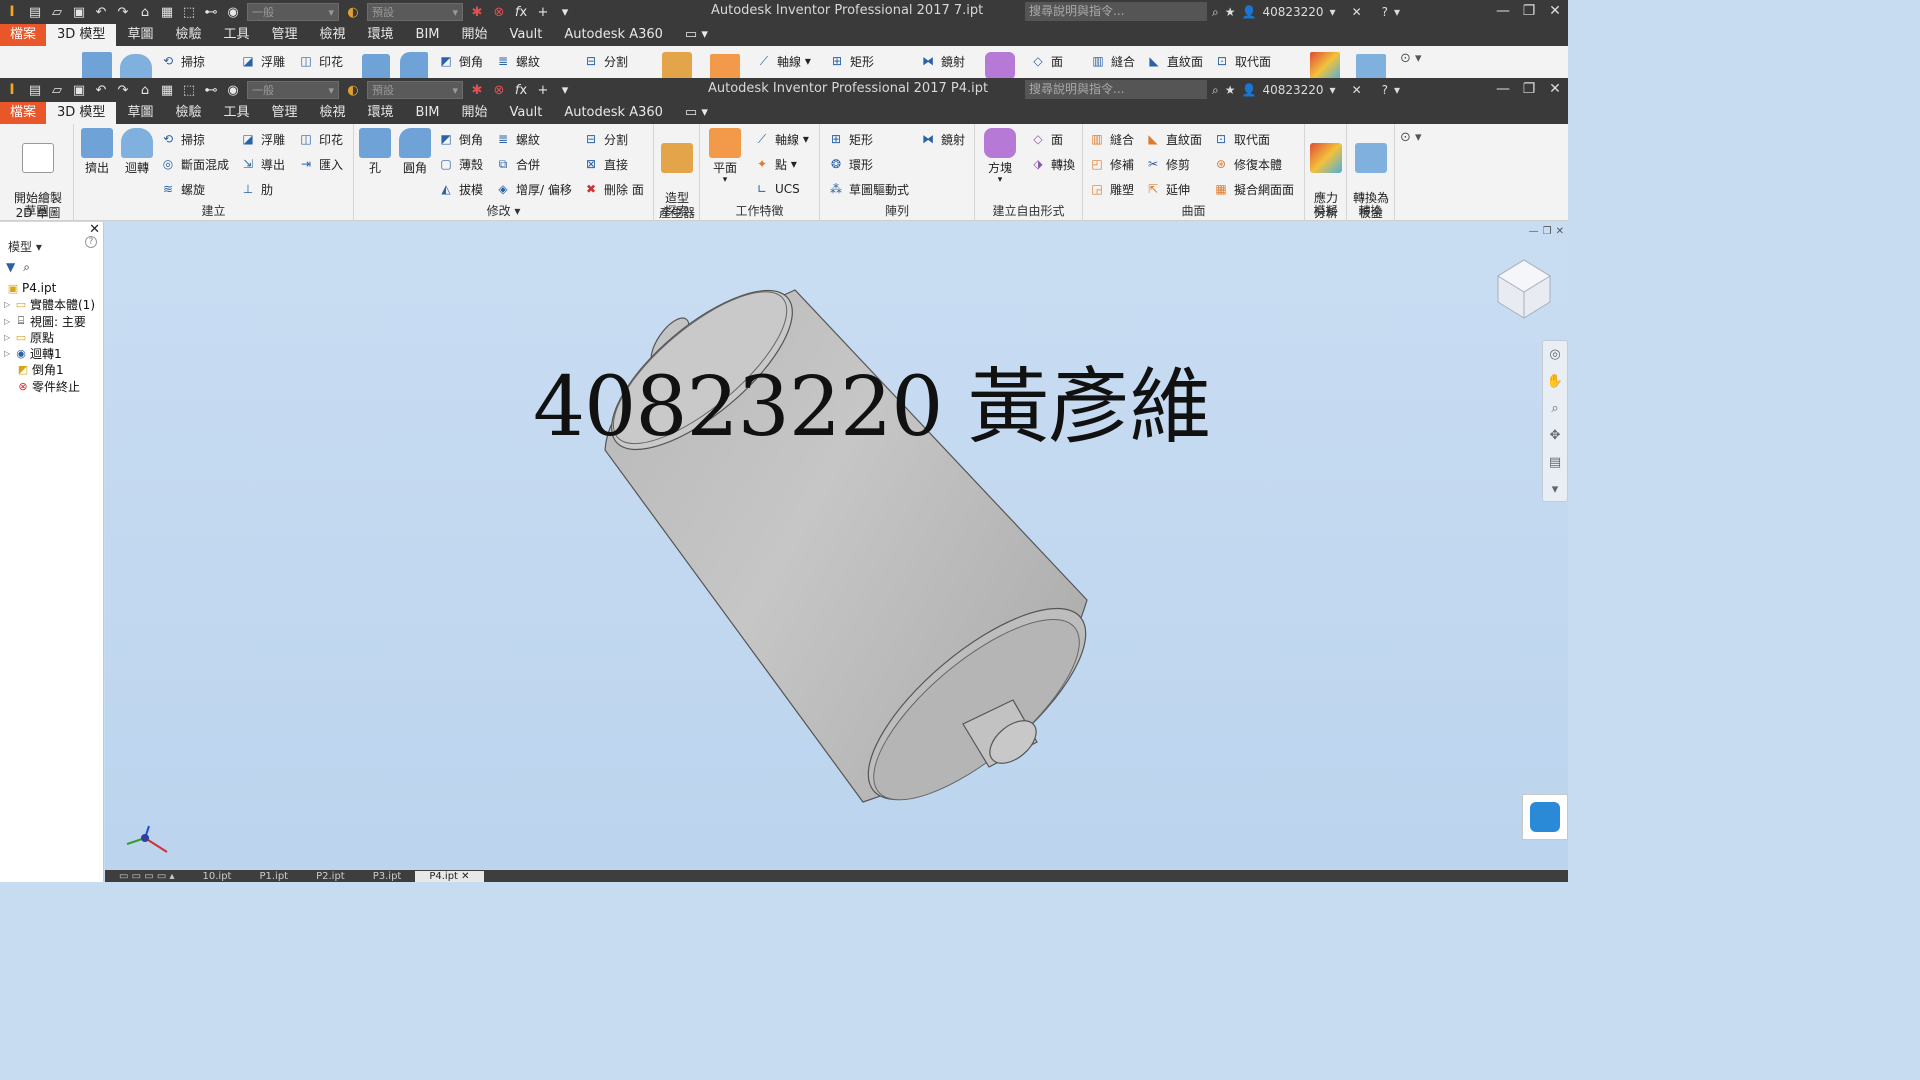 Image resolution: width=1920 pixels, height=1080 pixels. I want to click on tree-item-solid-bodies: ▷ ▭ 實體本體(1), so click(49, 304).